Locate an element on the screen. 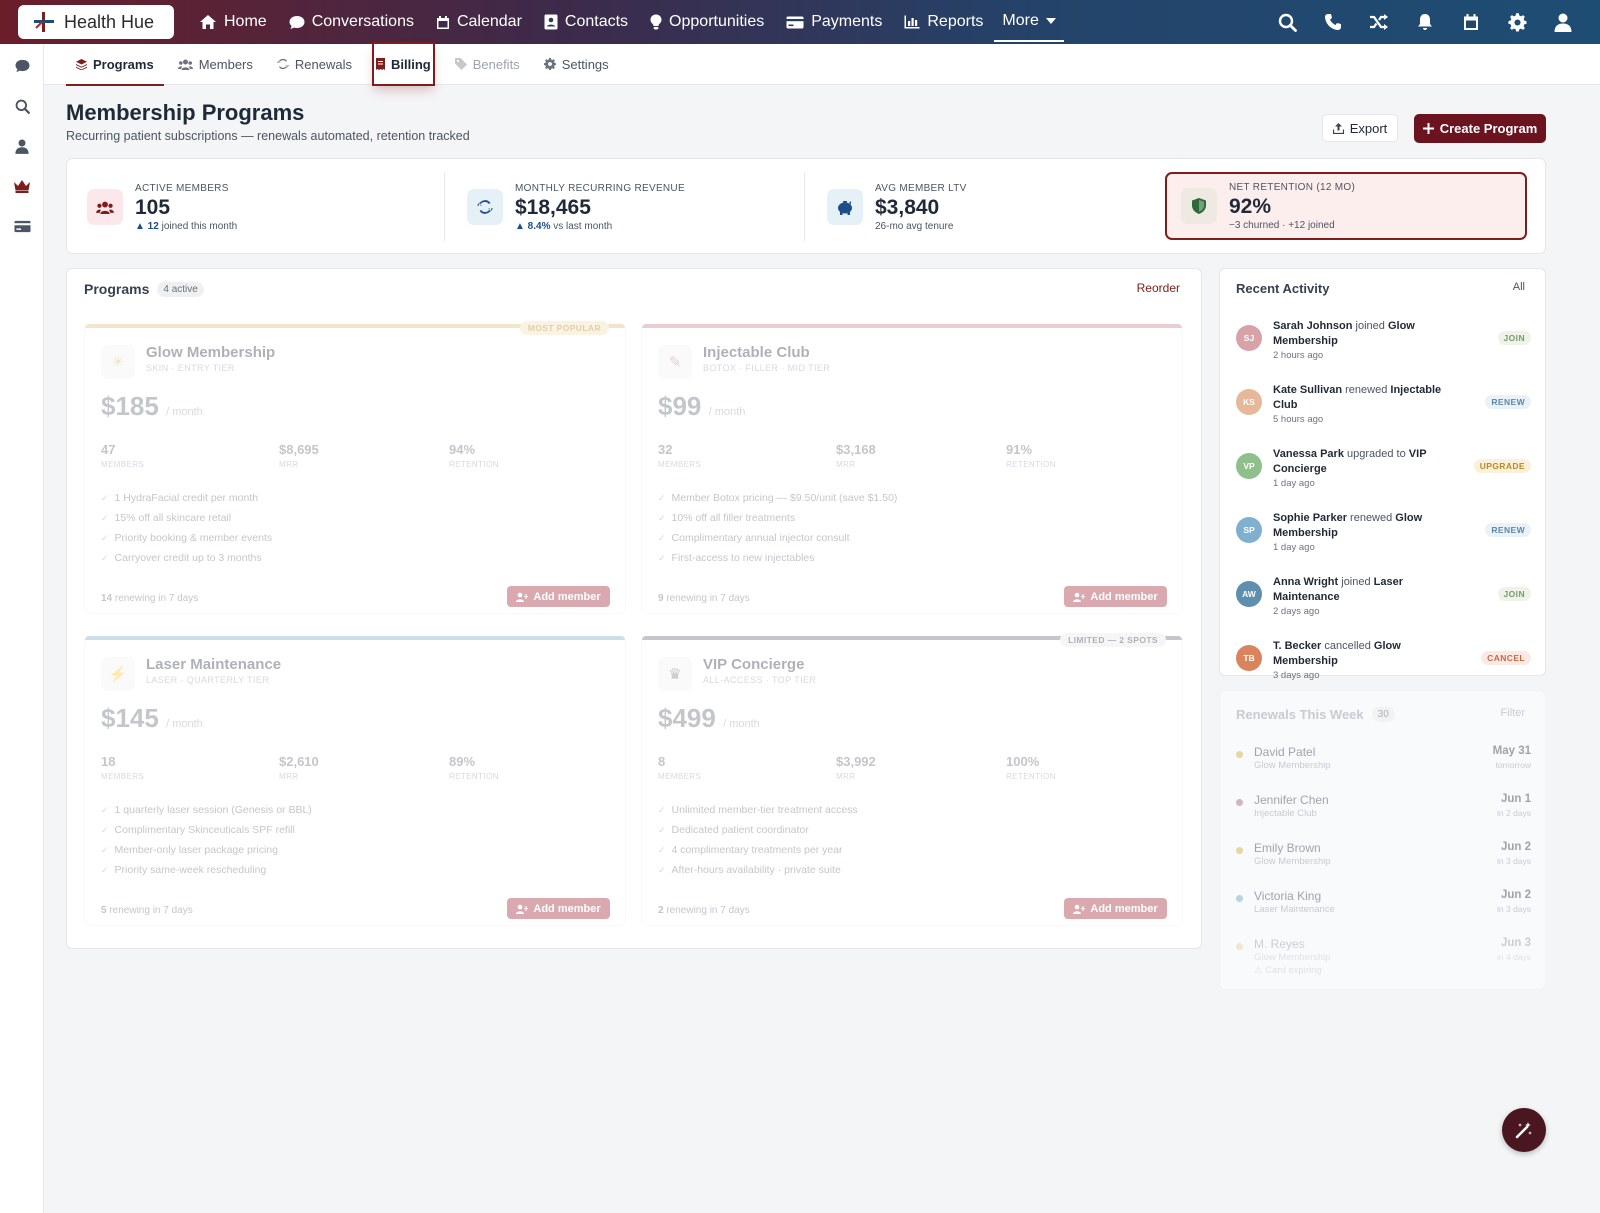  nav-conversations: Conversations is located at coordinates (351, 22).